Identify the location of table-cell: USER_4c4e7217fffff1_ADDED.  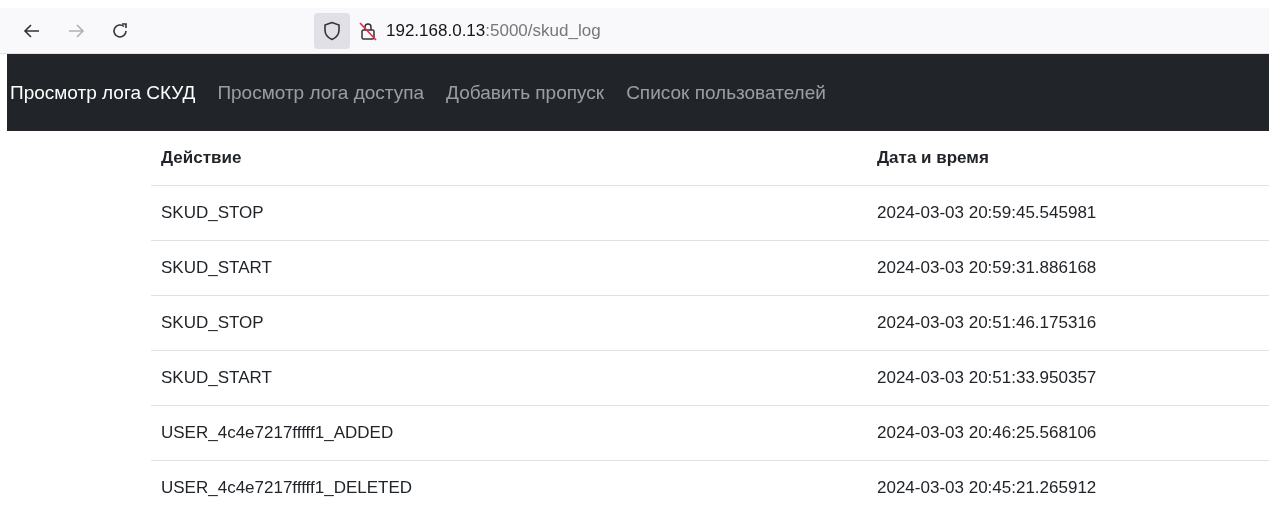
(509, 433).